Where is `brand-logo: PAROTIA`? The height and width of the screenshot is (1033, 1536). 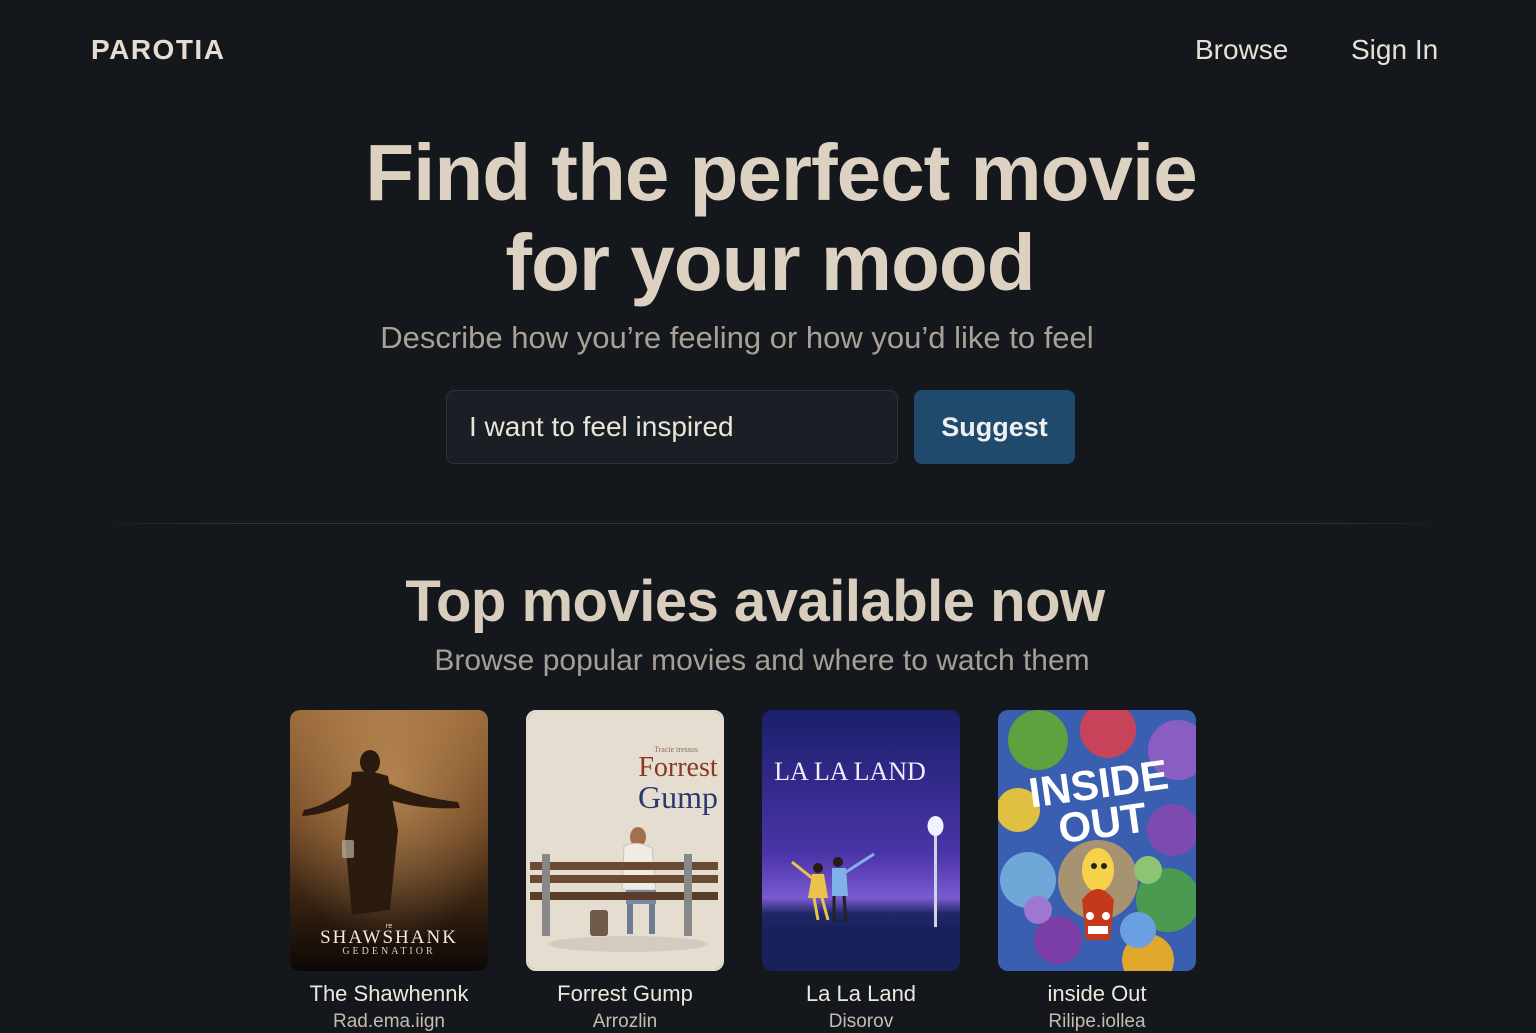
brand-logo: PAROTIA is located at coordinates (158, 50).